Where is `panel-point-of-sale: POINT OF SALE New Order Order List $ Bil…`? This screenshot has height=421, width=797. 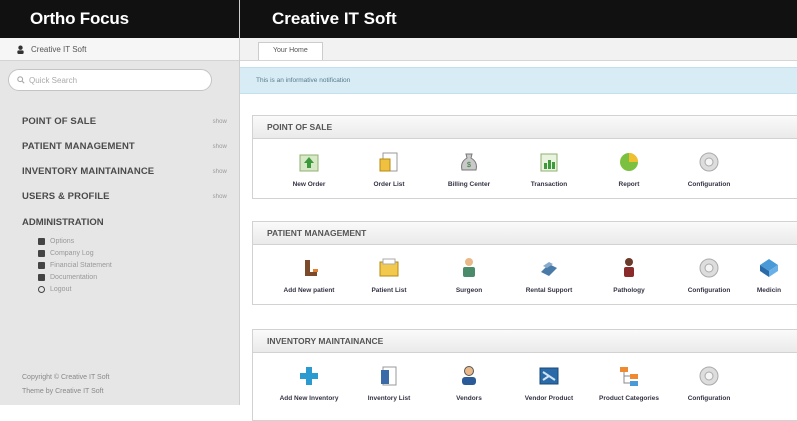 panel-point-of-sale: POINT OF SALE New Order Order List $ Bil… is located at coordinates (524, 157).